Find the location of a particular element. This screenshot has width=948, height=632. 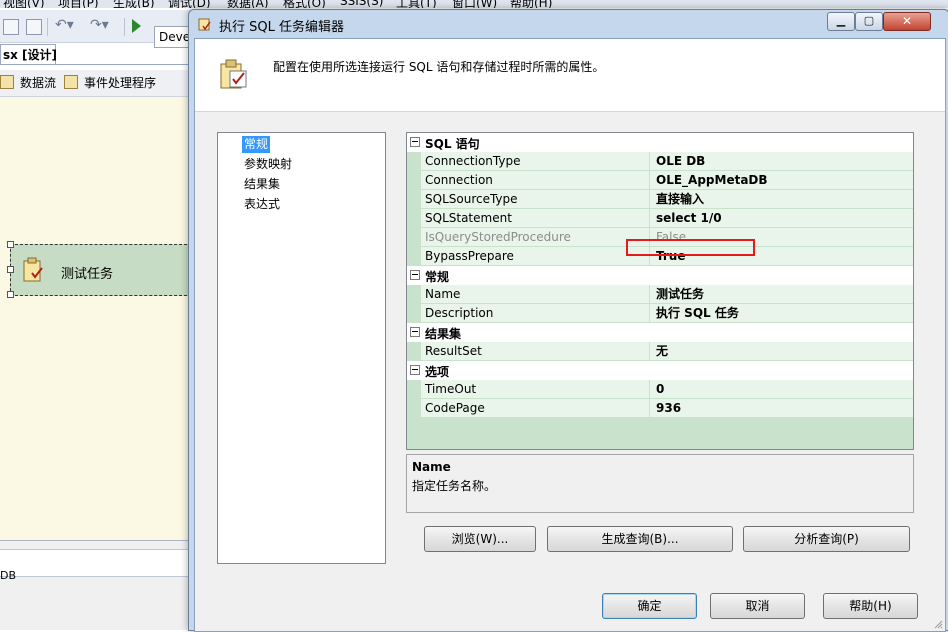

property-value: 执行 SQL 任务 is located at coordinates (782, 313).